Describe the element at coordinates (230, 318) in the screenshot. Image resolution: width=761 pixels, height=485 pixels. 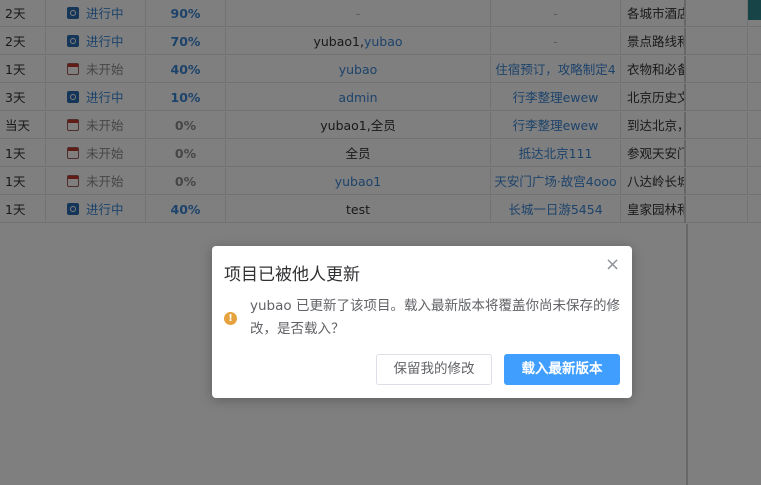
I see `warning-icon: !` at that location.